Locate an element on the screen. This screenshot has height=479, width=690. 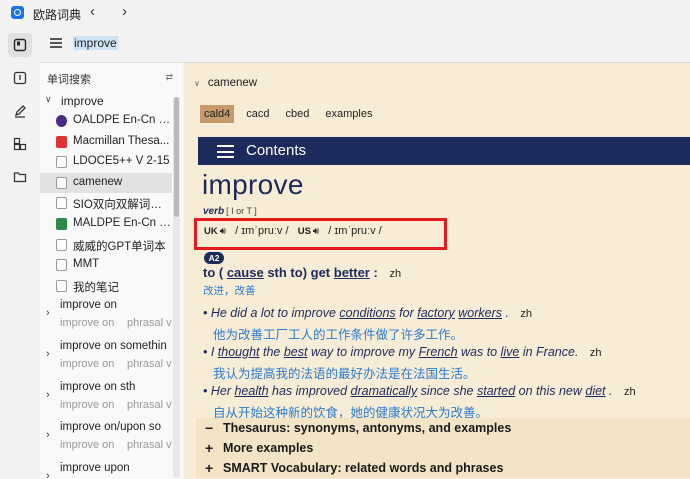
left-rail is located at coordinates (20, 252).